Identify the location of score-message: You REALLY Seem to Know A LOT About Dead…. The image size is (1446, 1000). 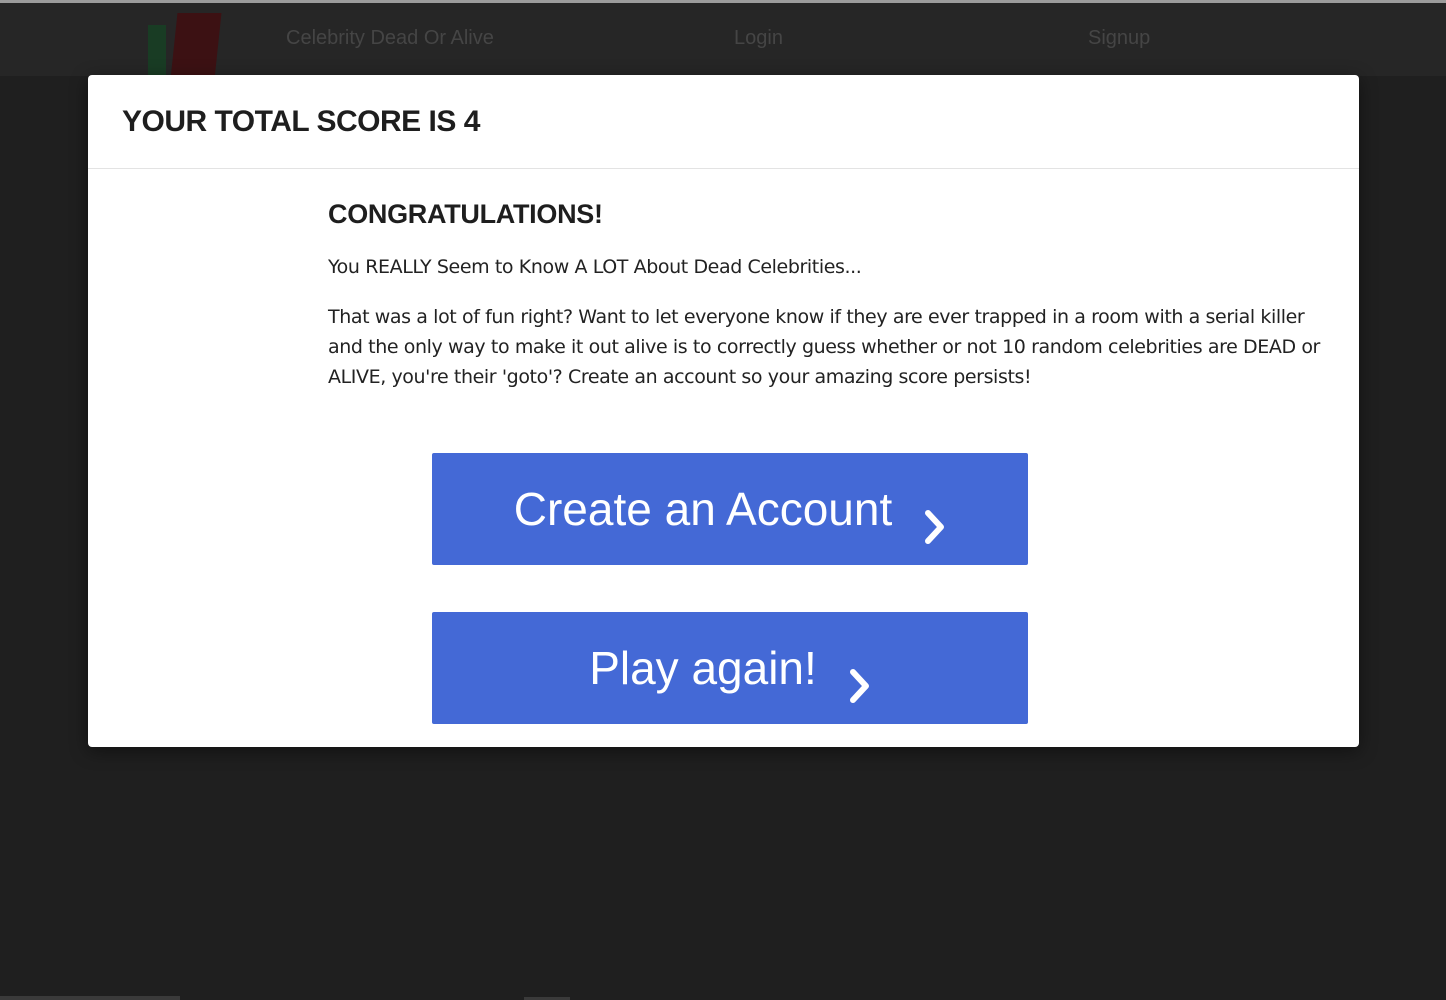
(595, 267).